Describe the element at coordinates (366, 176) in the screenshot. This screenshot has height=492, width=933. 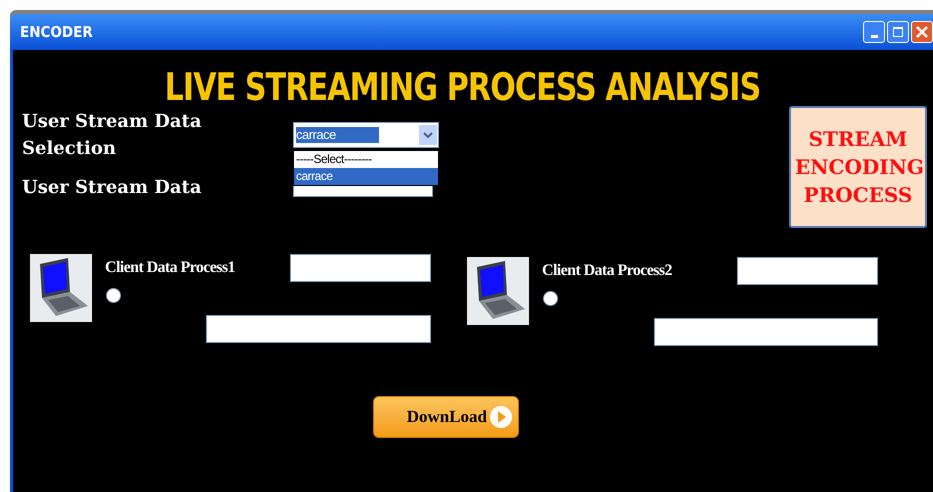
I see `dropdown-option: carrace` at that location.